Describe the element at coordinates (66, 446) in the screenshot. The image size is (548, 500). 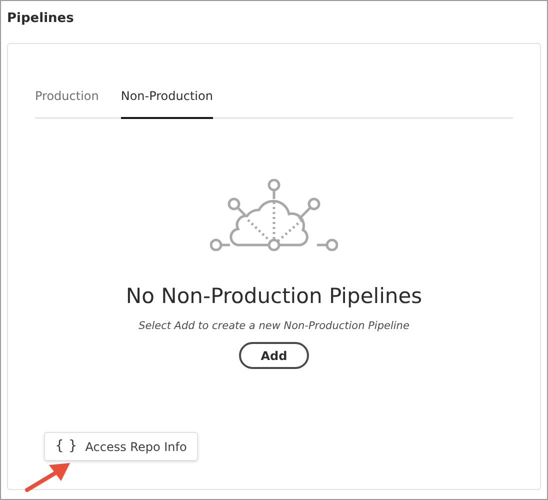
I see `braces-icon: { }` at that location.